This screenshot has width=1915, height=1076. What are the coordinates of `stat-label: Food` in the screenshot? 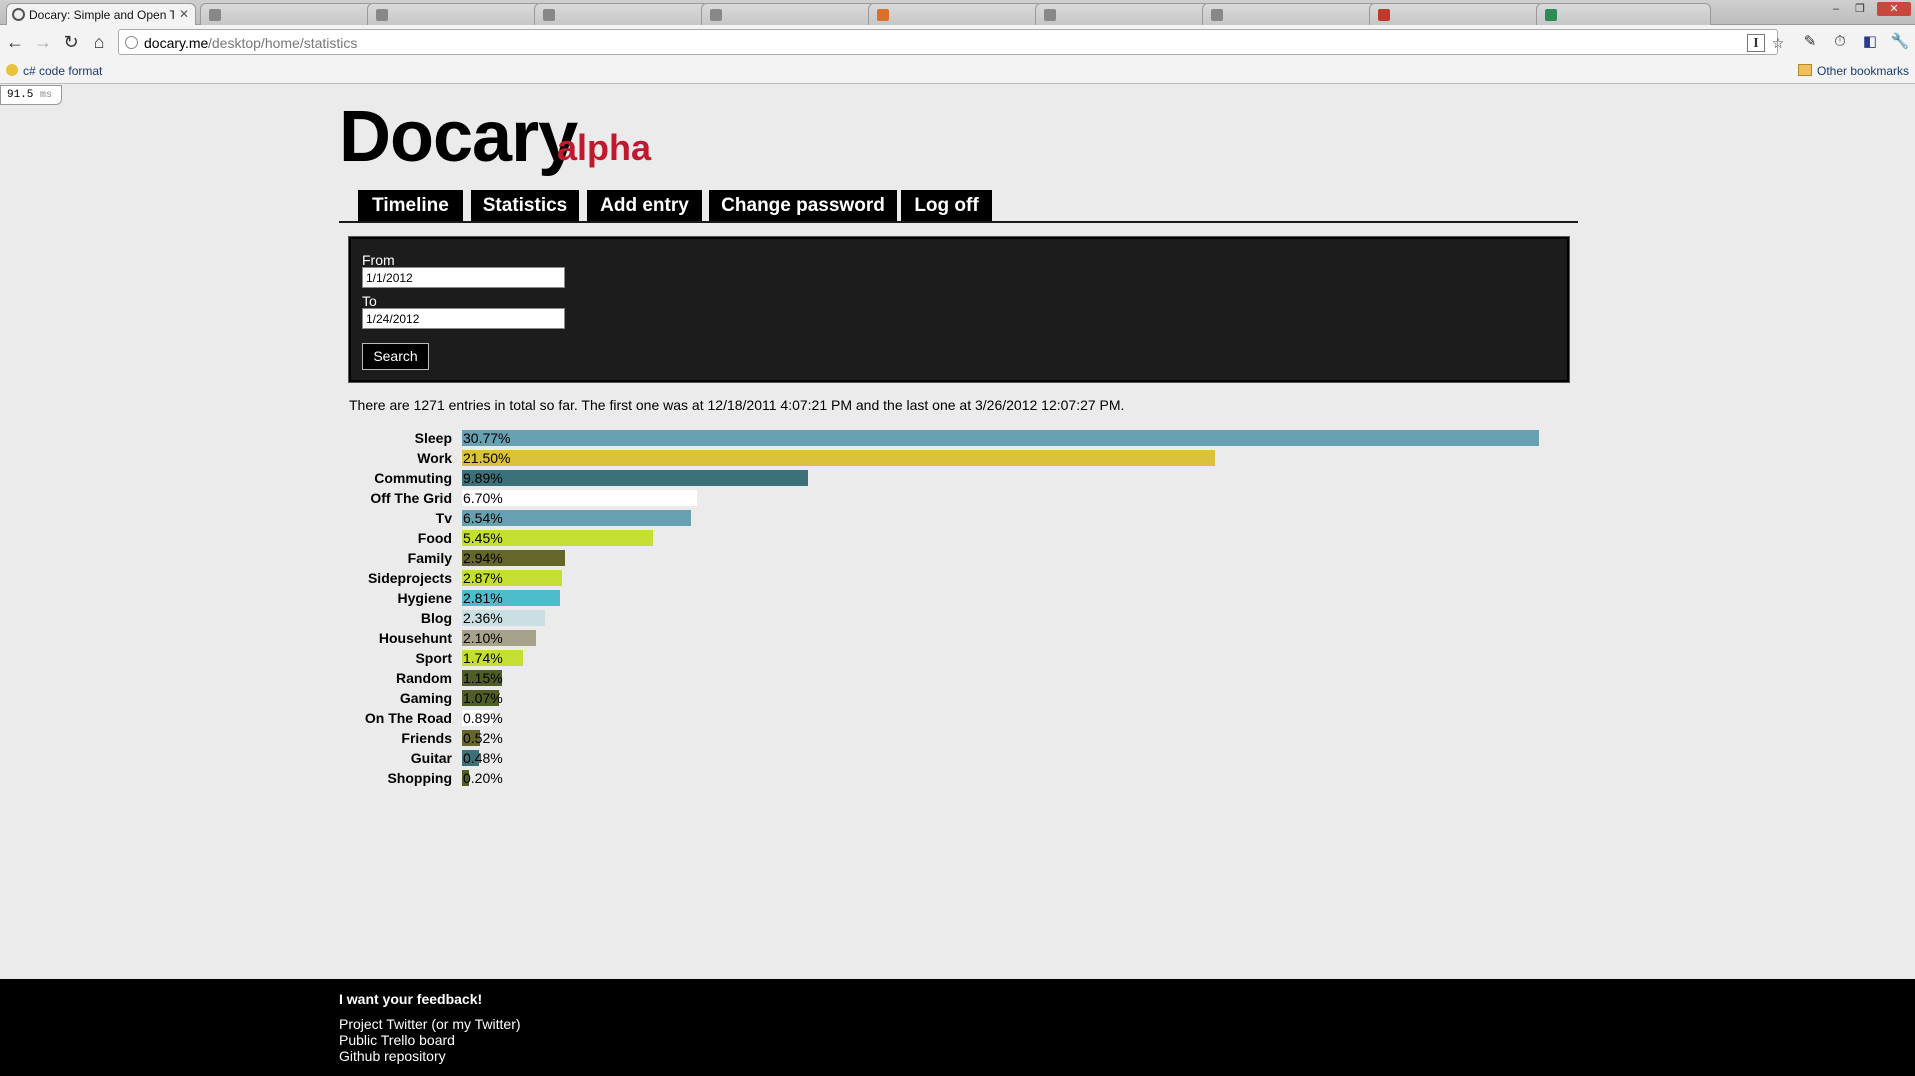 It's located at (434, 538).